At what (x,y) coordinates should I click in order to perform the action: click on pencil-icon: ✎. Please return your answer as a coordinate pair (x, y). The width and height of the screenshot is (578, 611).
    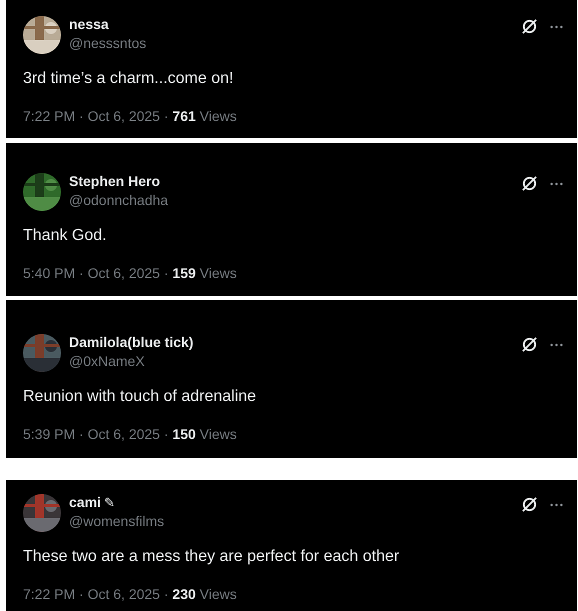
    Looking at the image, I should click on (109, 502).